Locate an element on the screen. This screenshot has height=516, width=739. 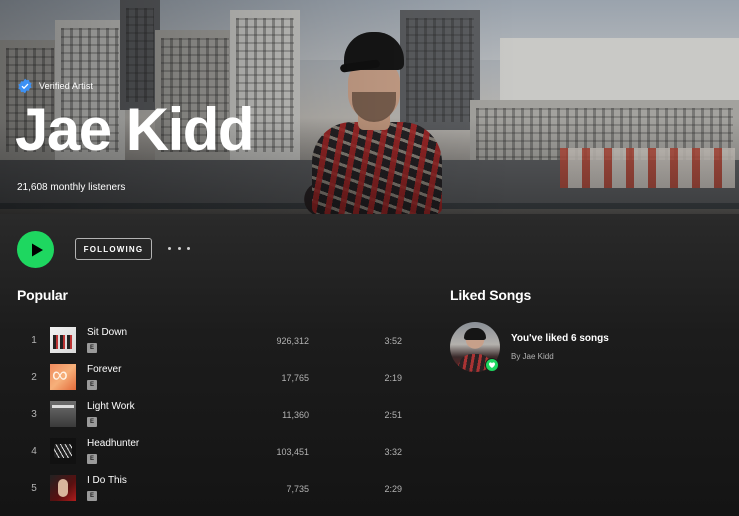
liked-songs-by: By Jae Kidd is located at coordinates (532, 356).